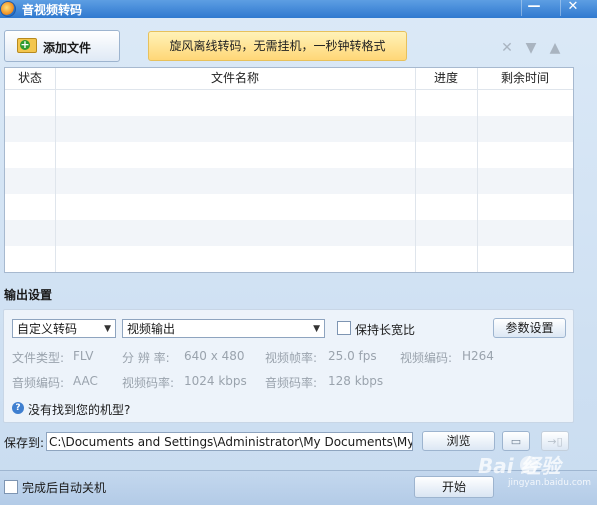  I want to click on delete-icon: ✕, so click(507, 48).